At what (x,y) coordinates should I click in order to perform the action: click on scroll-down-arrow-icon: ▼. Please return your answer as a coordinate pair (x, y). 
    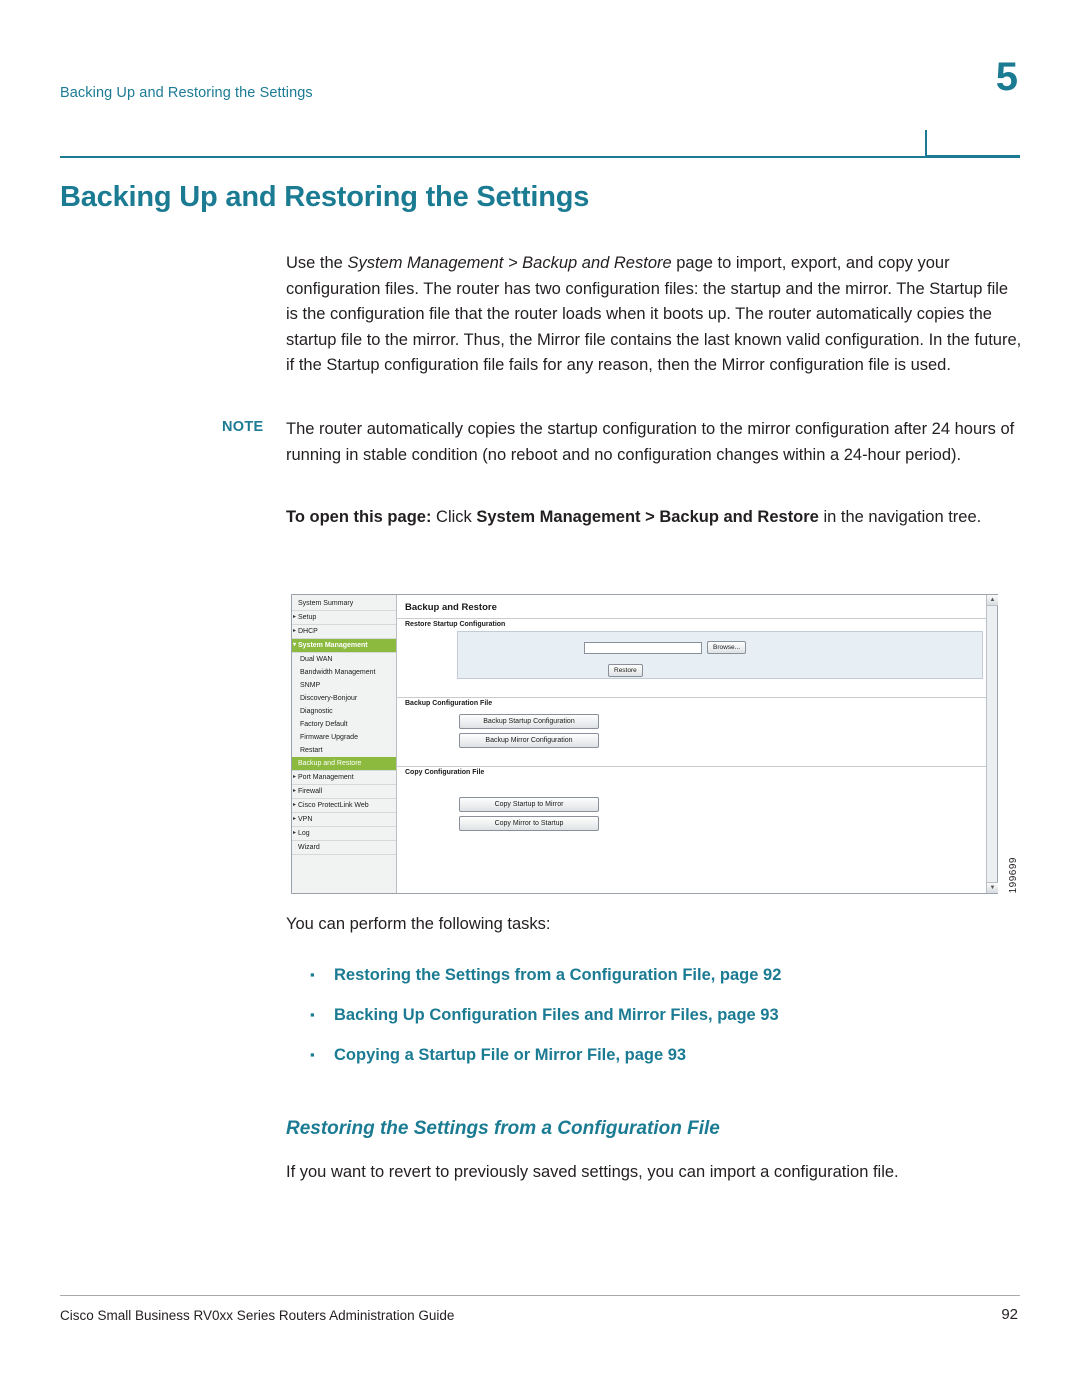
    Looking at the image, I should click on (992, 887).